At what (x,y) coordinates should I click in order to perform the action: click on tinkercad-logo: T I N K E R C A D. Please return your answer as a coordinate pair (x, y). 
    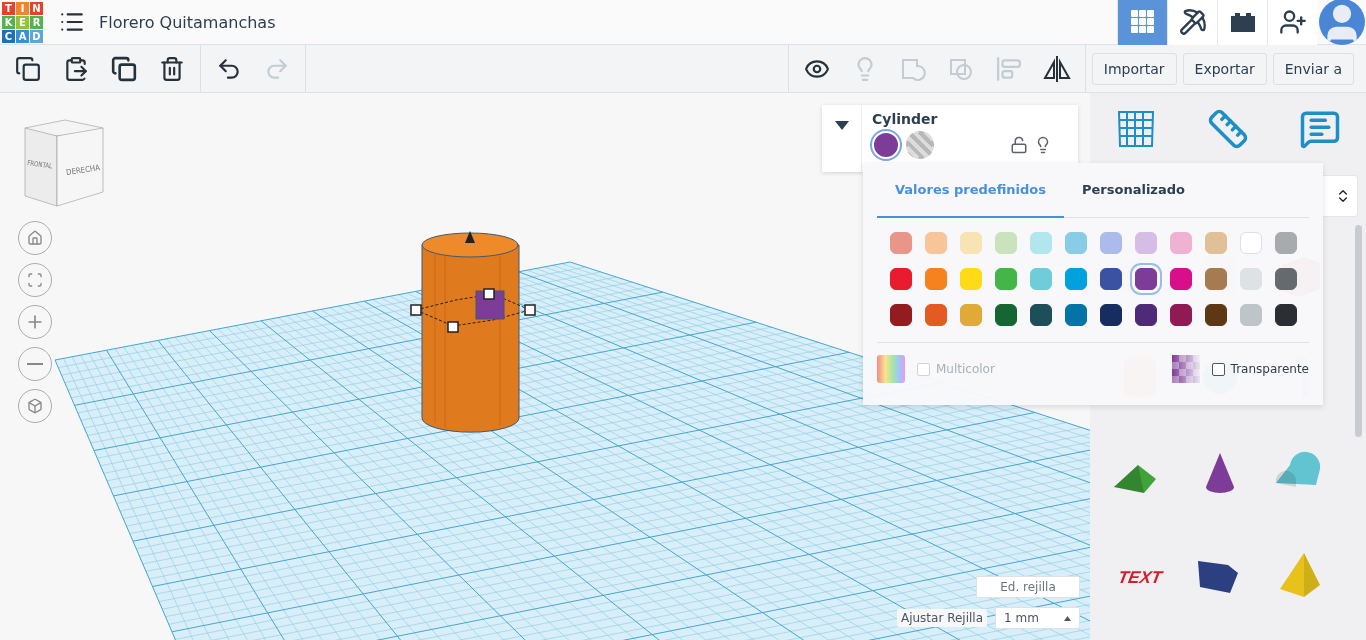
    Looking at the image, I should click on (22, 22).